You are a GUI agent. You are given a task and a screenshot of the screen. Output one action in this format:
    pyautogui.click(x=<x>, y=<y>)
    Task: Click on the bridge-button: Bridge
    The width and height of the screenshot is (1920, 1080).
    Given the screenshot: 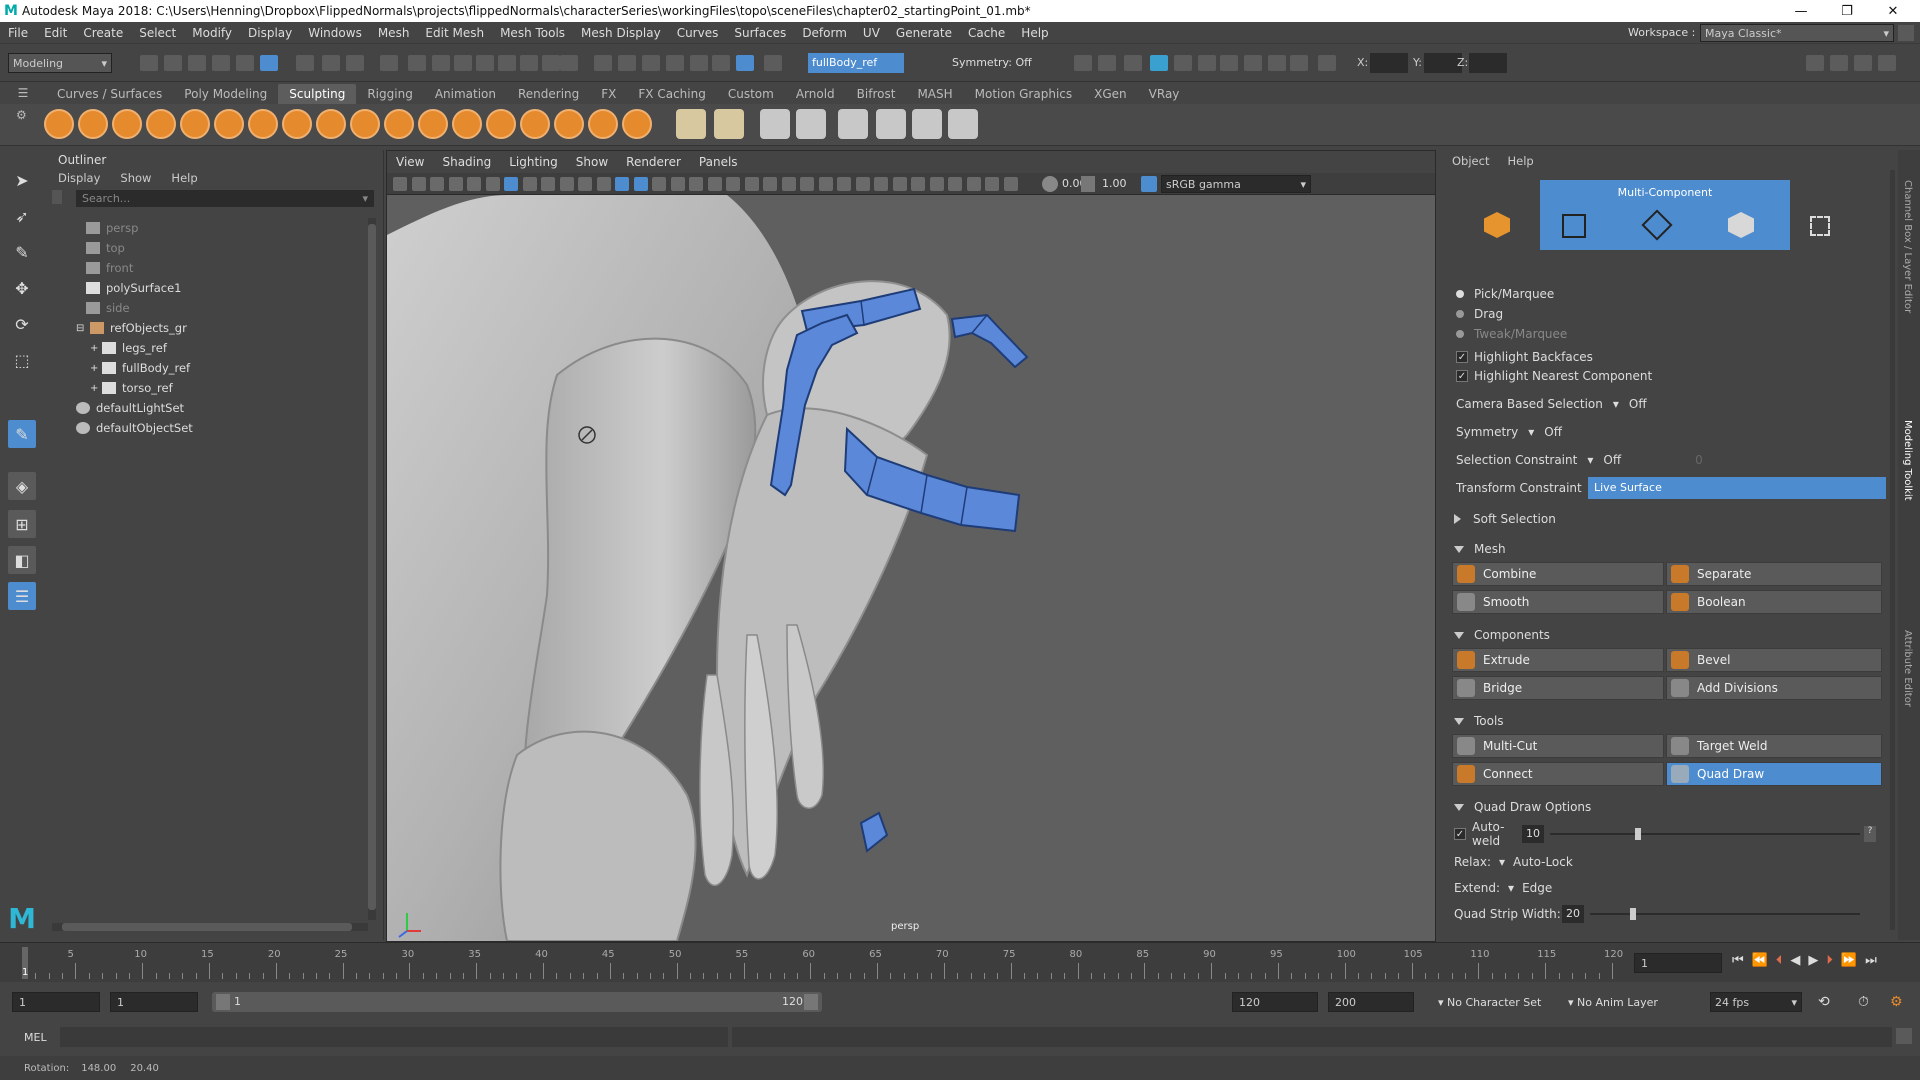 What is the action you would take?
    pyautogui.click(x=1558, y=688)
    